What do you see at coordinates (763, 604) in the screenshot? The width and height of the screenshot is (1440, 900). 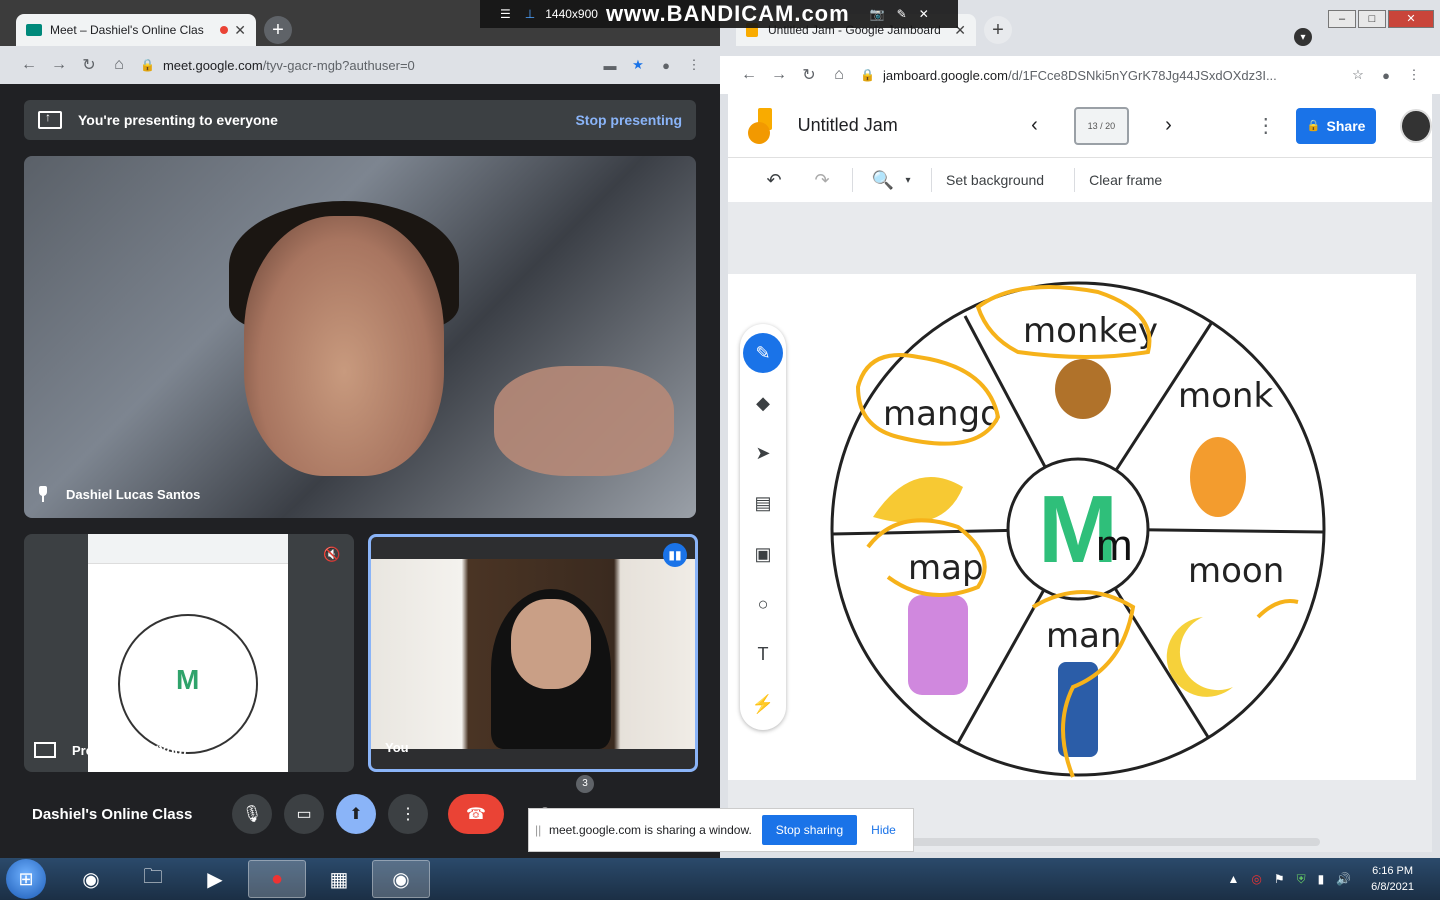 I see `shape-tool-button: ○` at bounding box center [763, 604].